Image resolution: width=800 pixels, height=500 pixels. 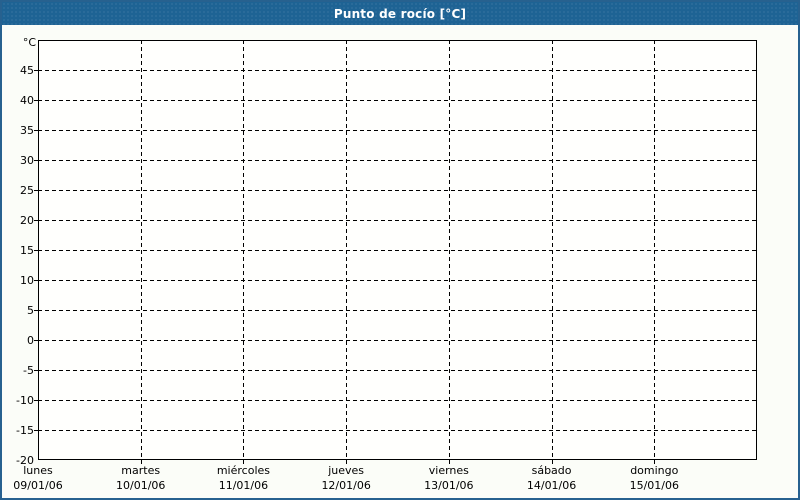 I want to click on x-axis-date-label: 13/01/06, so click(x=449, y=485).